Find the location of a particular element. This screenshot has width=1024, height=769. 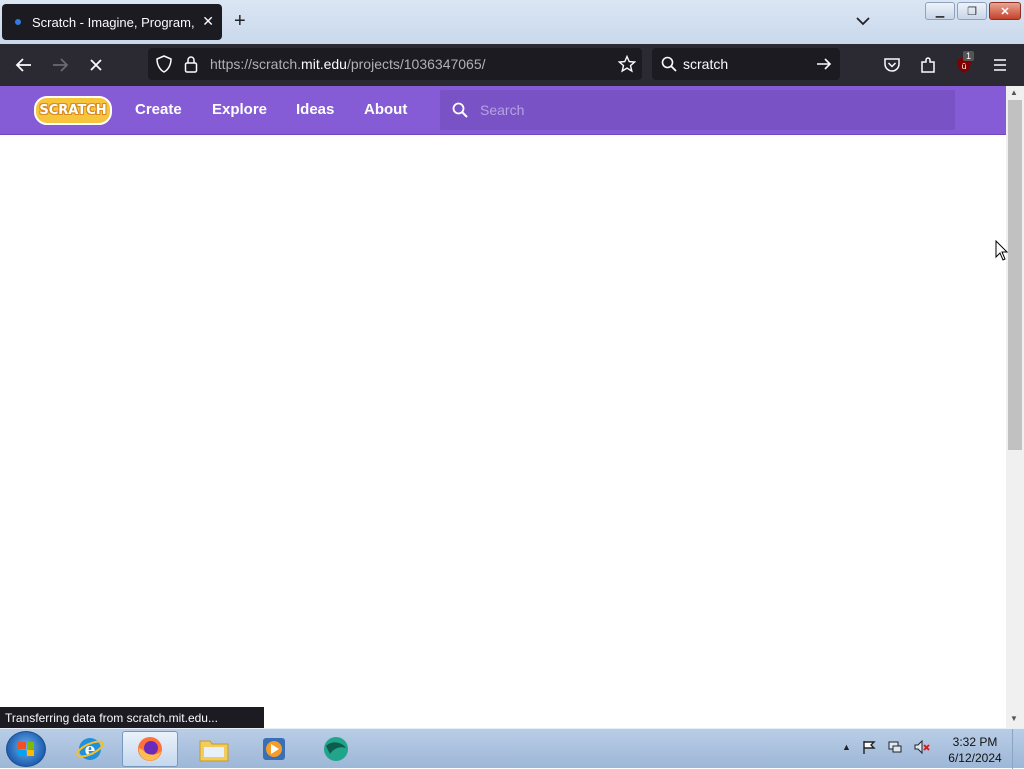

action-center-flag-icon is located at coordinates (869, 747).